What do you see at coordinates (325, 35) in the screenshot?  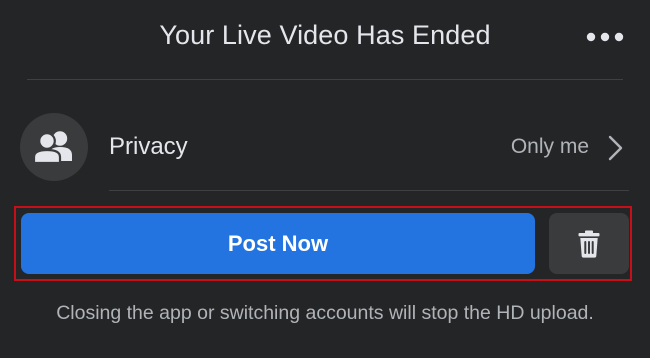 I see `page-title: Your Live Video Has Ended` at bounding box center [325, 35].